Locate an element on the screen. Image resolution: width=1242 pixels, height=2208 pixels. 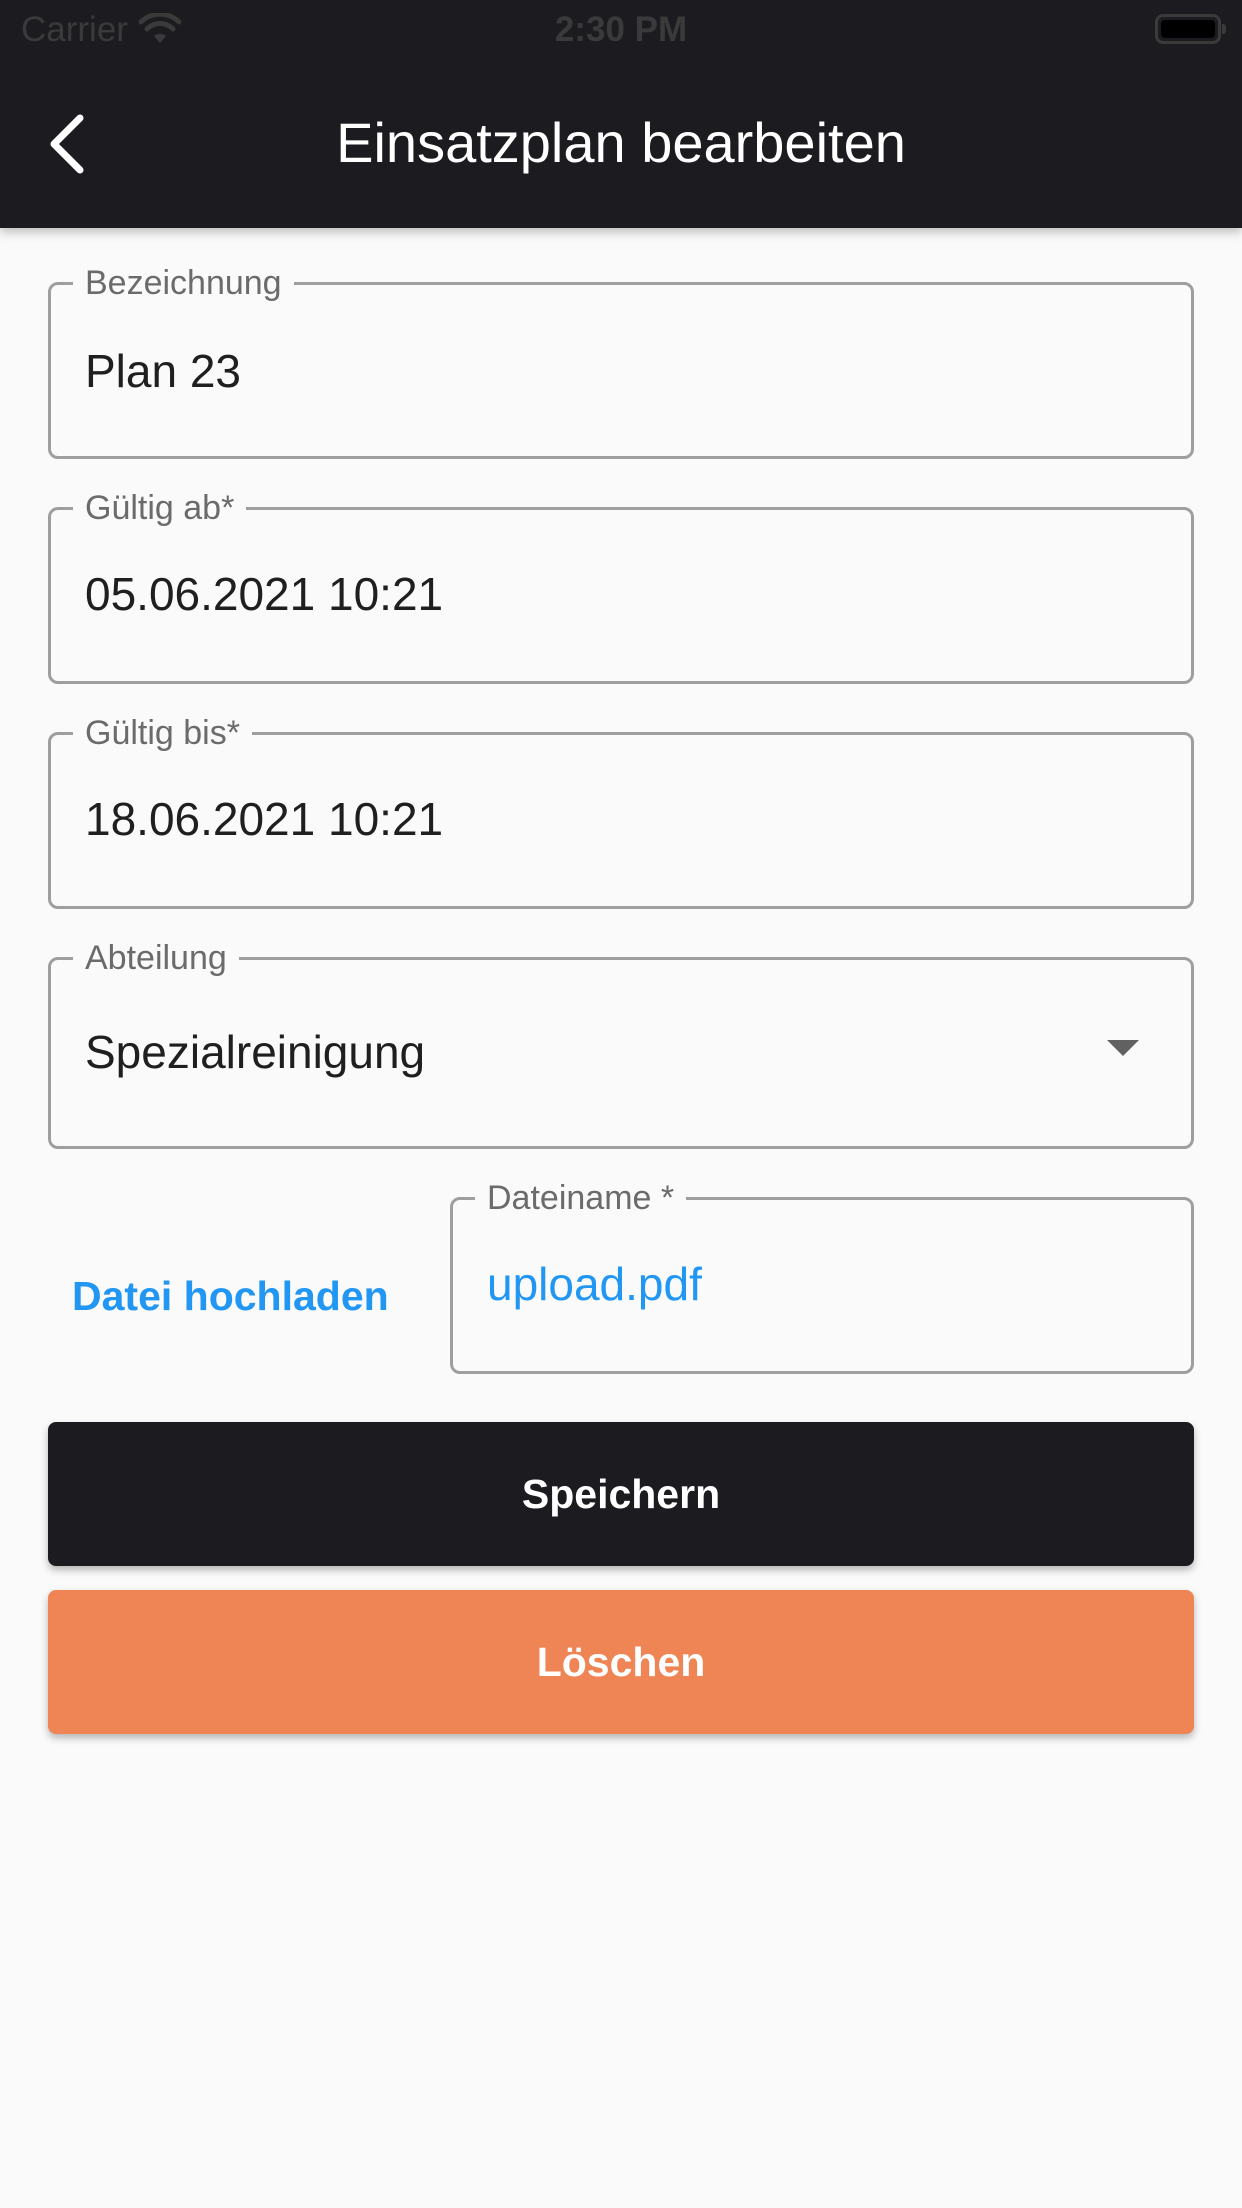
bezeichnung-value: Plan 23 is located at coordinates (163, 371).